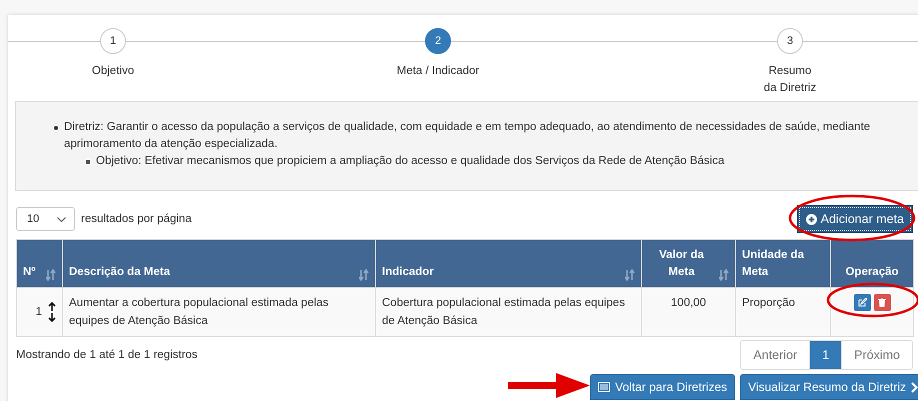 This screenshot has height=401, width=918. What do you see at coordinates (113, 71) in the screenshot?
I see `step-label: Objetivo` at bounding box center [113, 71].